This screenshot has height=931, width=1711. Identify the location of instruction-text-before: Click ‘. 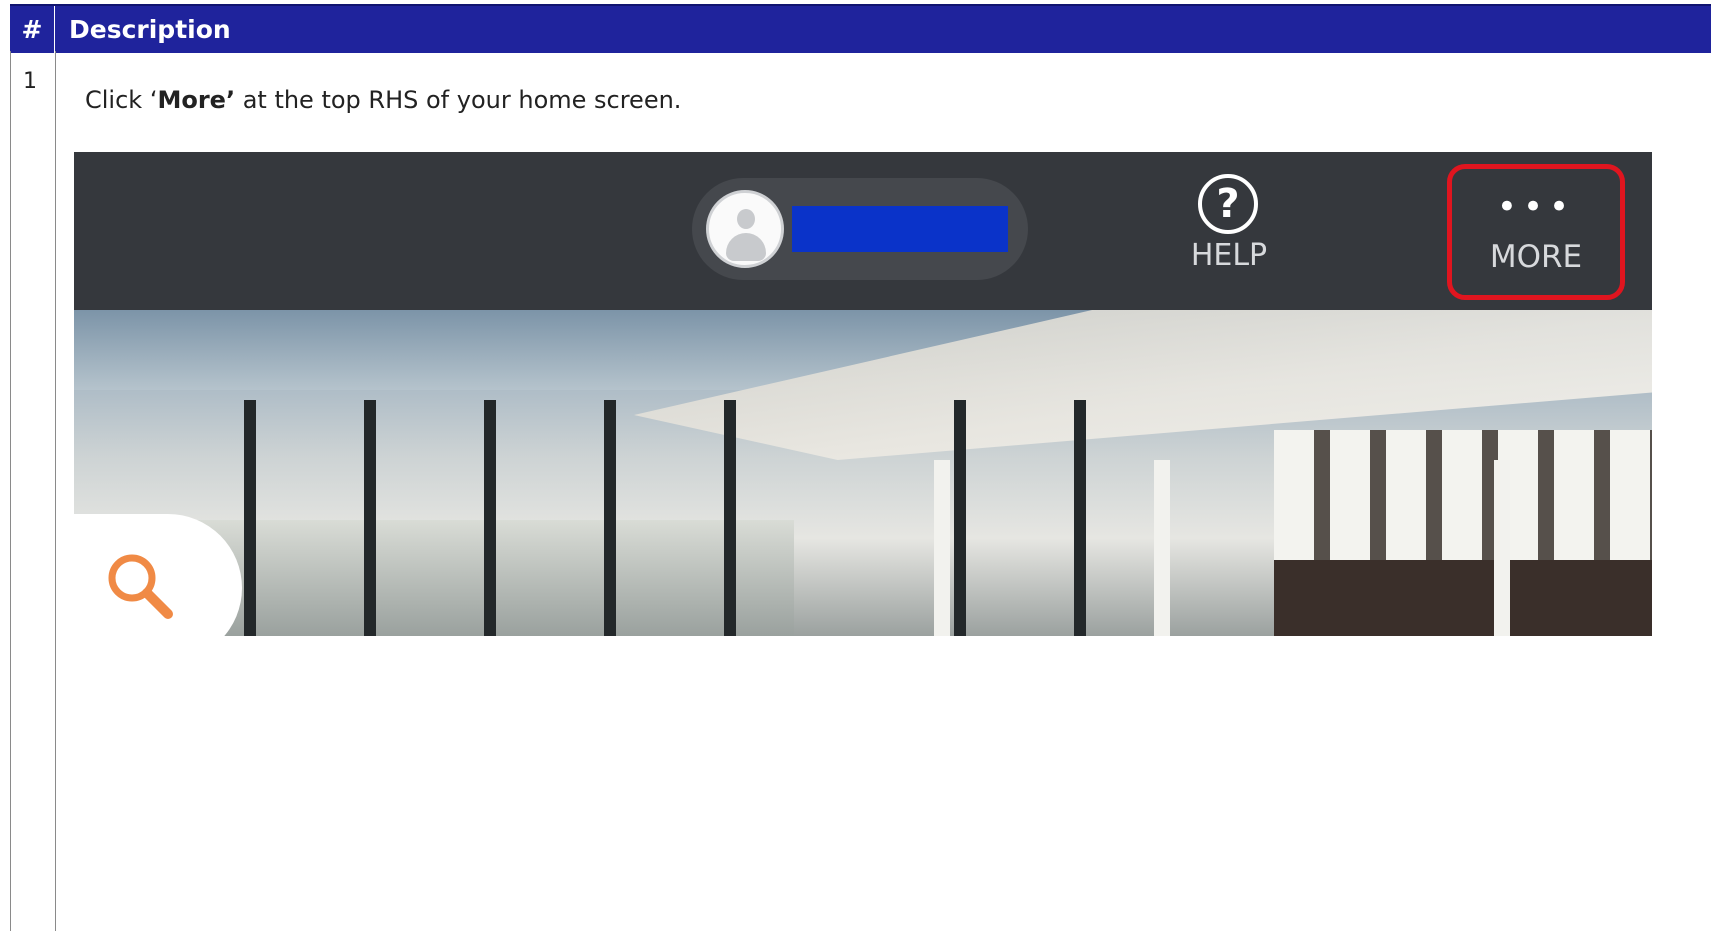
(121, 100).